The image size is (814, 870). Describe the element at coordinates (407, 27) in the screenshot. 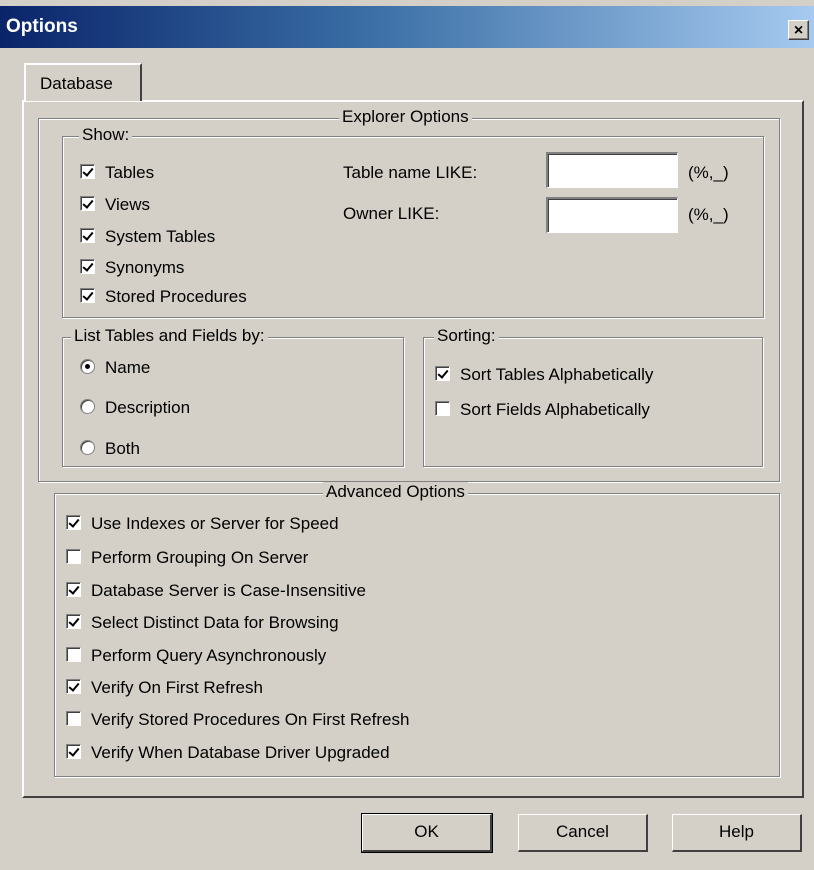

I see `title-bar: Options ×` at that location.